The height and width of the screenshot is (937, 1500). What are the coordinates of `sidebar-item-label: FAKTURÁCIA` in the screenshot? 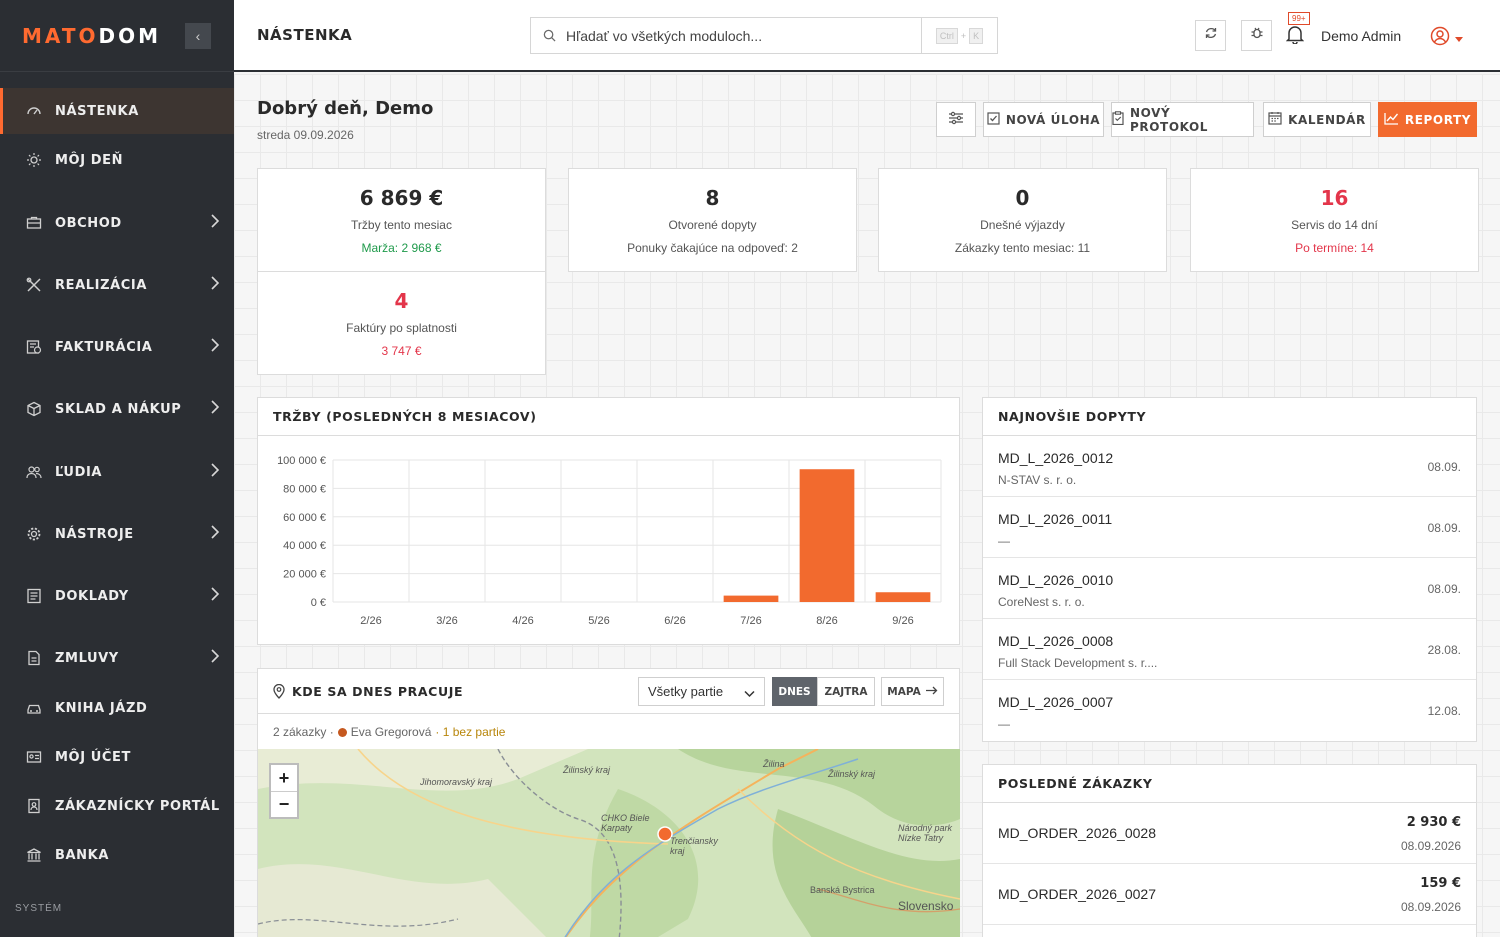 It's located at (104, 347).